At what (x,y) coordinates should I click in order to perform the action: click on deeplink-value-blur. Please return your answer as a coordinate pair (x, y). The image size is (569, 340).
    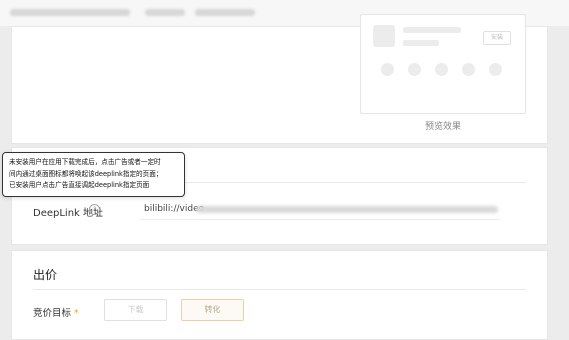
    Looking at the image, I should click on (347, 209).